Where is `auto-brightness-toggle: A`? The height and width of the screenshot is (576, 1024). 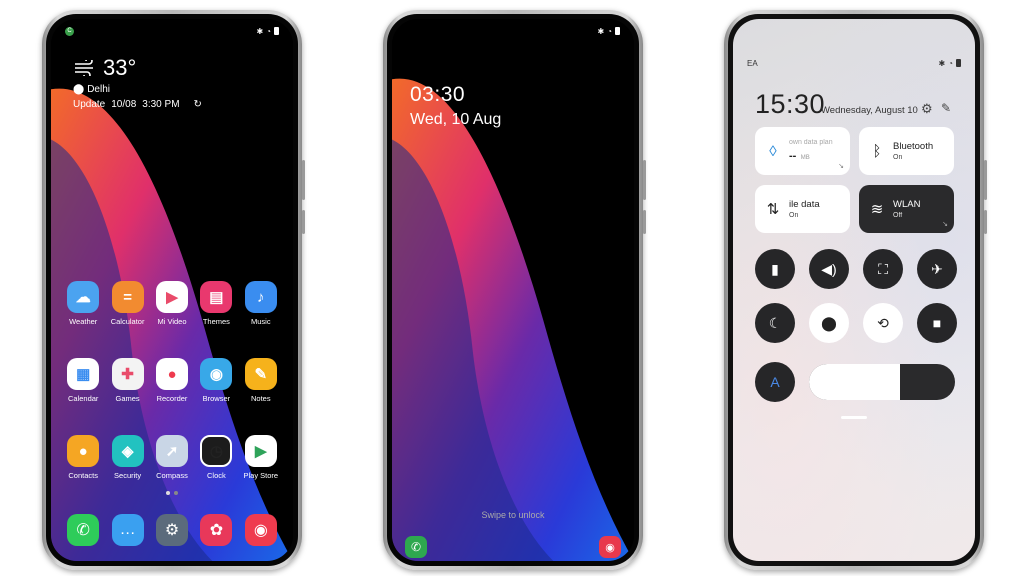
auto-brightness-toggle: A is located at coordinates (775, 382).